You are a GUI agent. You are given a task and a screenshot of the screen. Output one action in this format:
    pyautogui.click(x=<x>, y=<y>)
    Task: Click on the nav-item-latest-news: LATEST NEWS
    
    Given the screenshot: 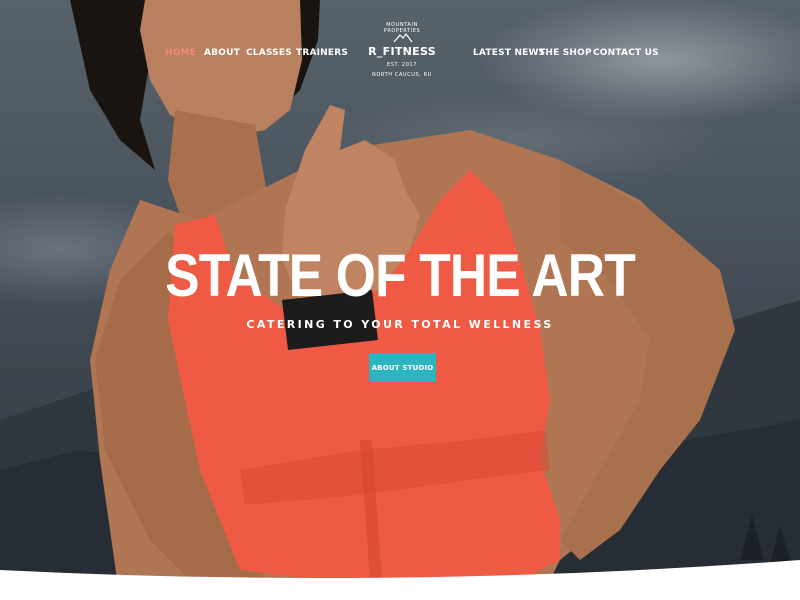 What is the action you would take?
    pyautogui.click(x=509, y=53)
    